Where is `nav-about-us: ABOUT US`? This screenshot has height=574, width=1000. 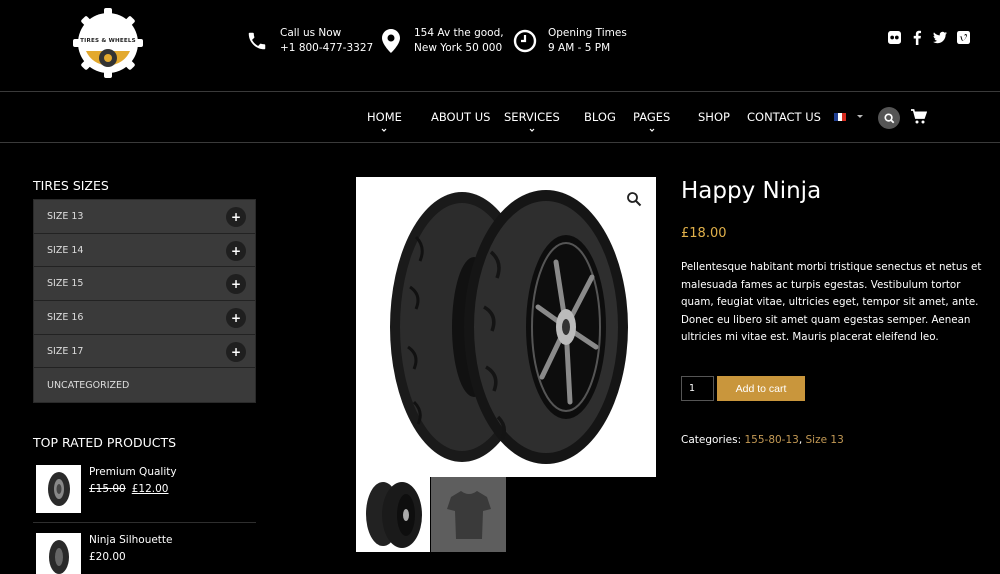 nav-about-us: ABOUT US is located at coordinates (460, 117).